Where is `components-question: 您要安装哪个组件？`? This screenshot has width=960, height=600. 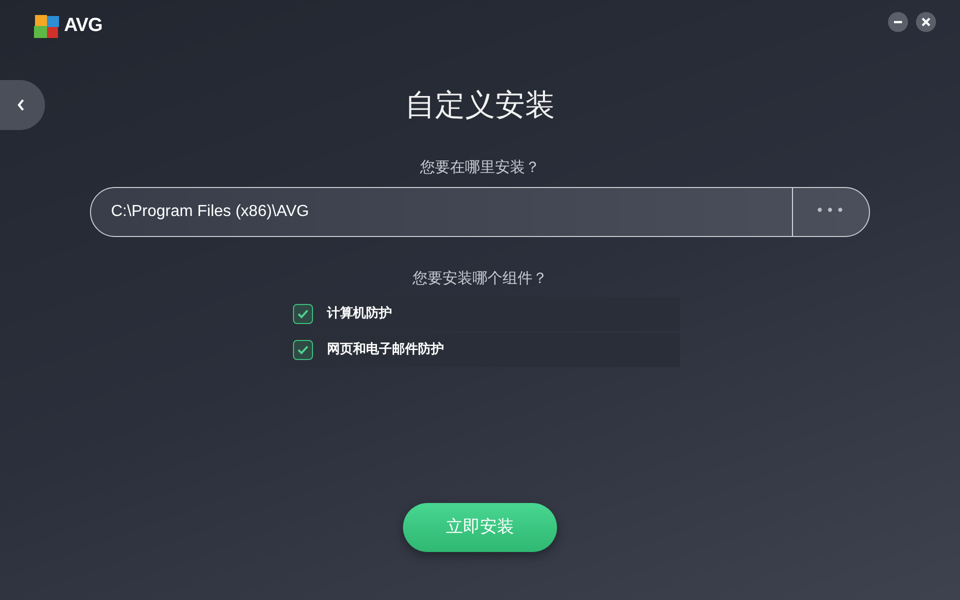
components-question: 您要安装哪个组件？ is located at coordinates (480, 278).